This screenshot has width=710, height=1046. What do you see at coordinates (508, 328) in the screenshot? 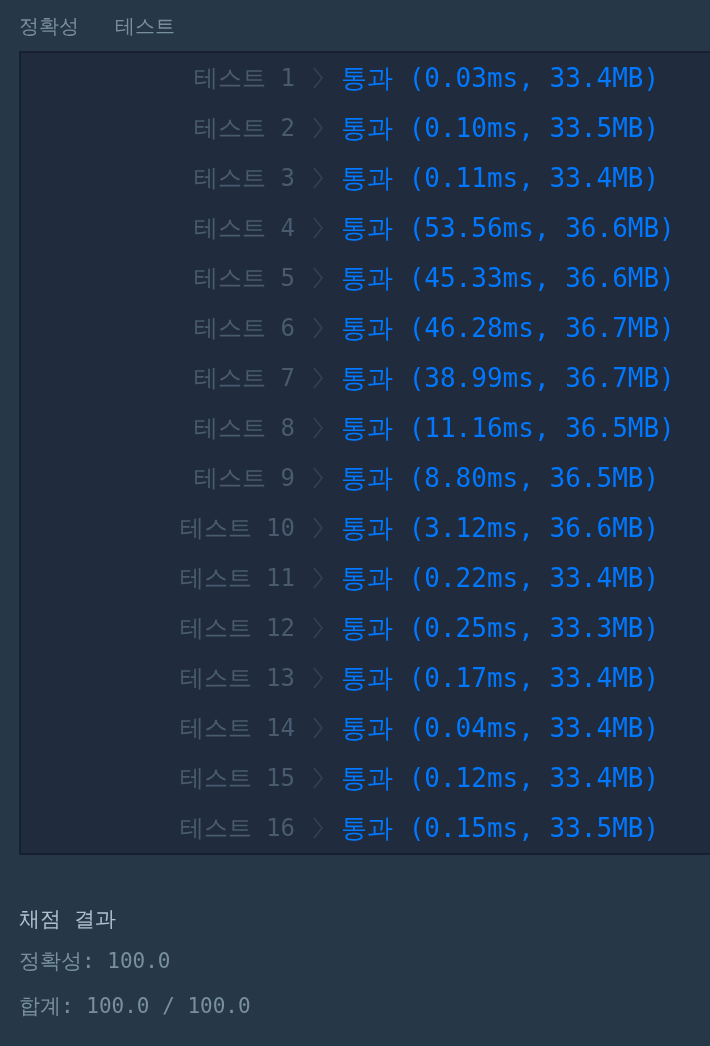
I see `test-result: 통과 (46.28ms, 36.7MB)` at bounding box center [508, 328].